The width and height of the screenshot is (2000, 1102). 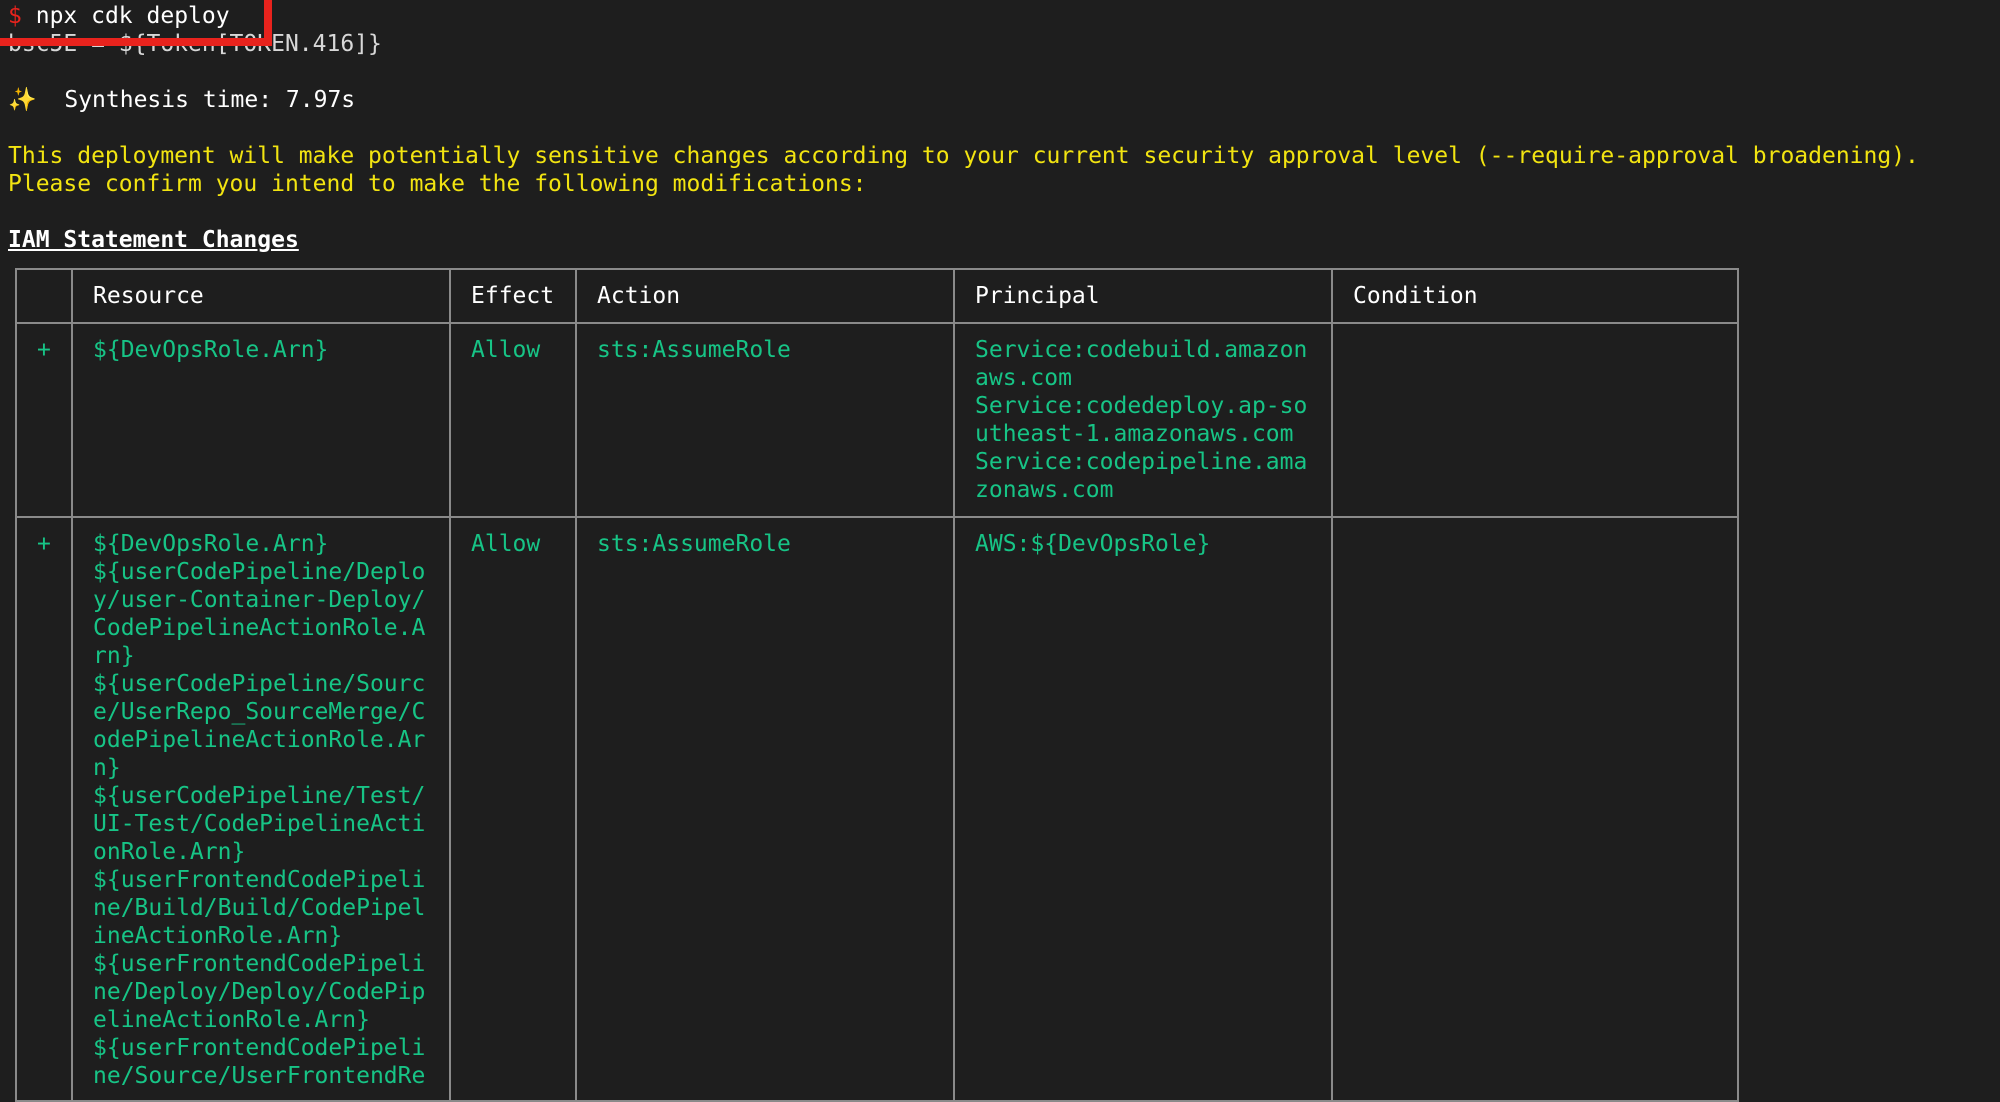 I want to click on header-principal: Principal, so click(x=1143, y=296).